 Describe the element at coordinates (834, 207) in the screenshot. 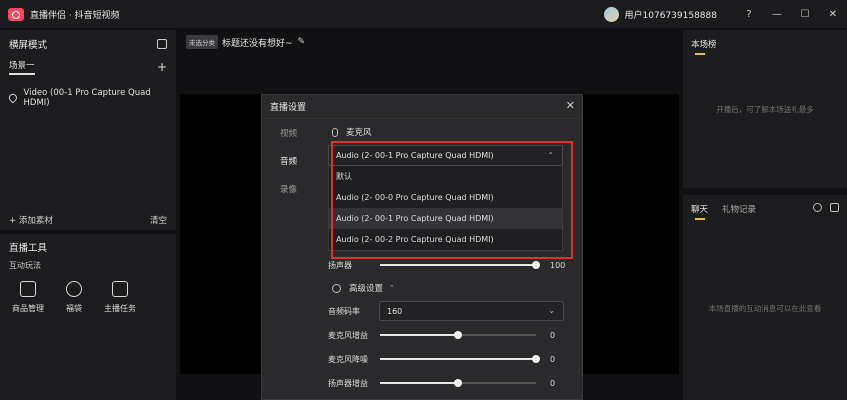

I see `popout-icon` at that location.